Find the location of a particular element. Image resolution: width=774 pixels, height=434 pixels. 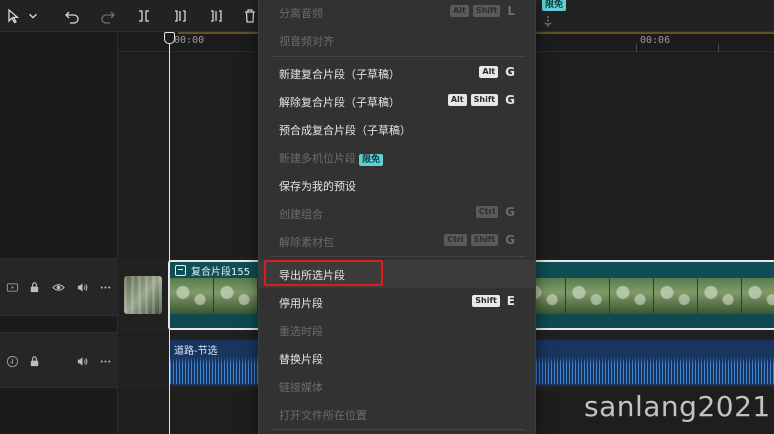

menu-item-av-align: 视音频对齐 is located at coordinates (397, 40).